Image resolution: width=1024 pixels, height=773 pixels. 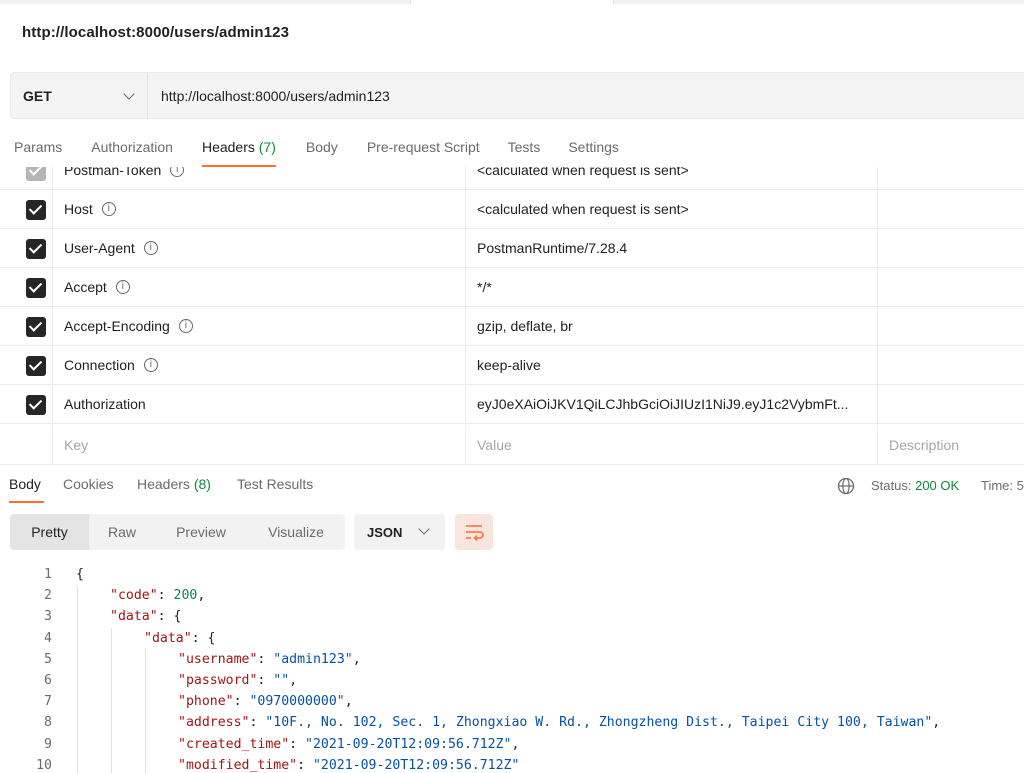 What do you see at coordinates (44, 765) in the screenshot?
I see `line-number: 10` at bounding box center [44, 765].